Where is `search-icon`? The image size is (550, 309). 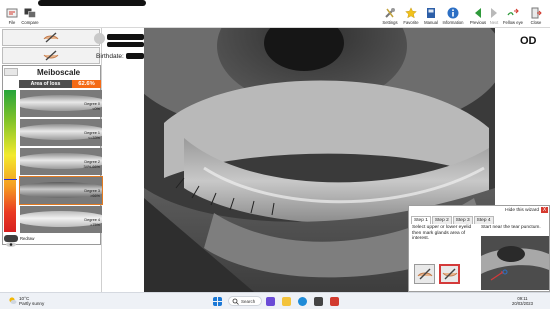
search-icon is located at coordinates (235, 301).